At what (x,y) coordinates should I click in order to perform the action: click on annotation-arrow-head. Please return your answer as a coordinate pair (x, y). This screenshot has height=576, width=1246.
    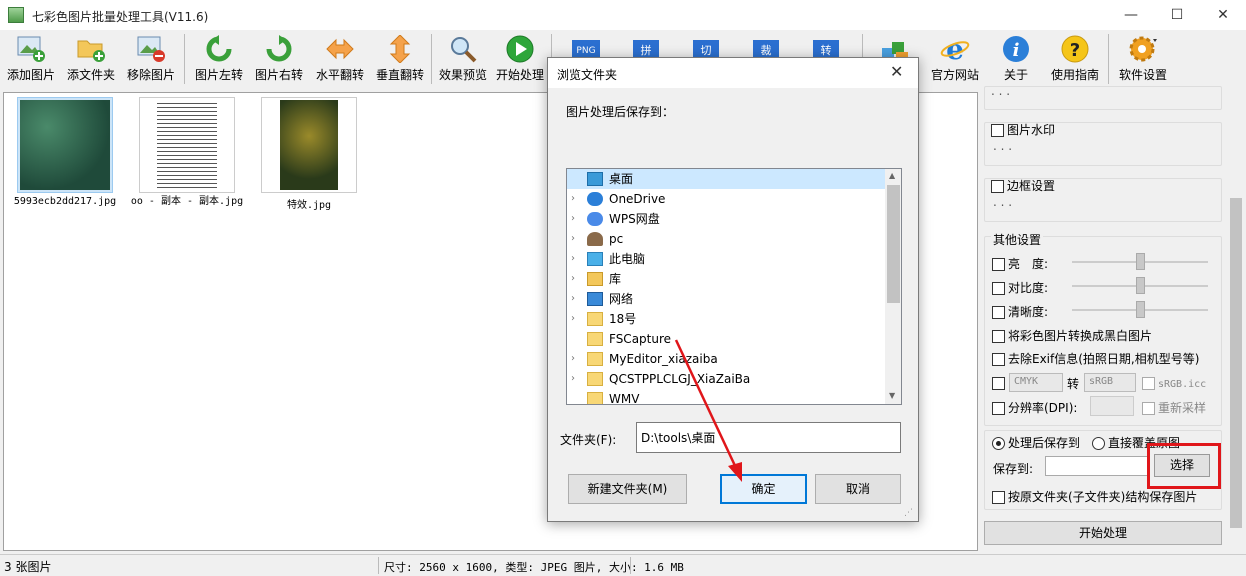
    Looking at the image, I should click on (735, 472).